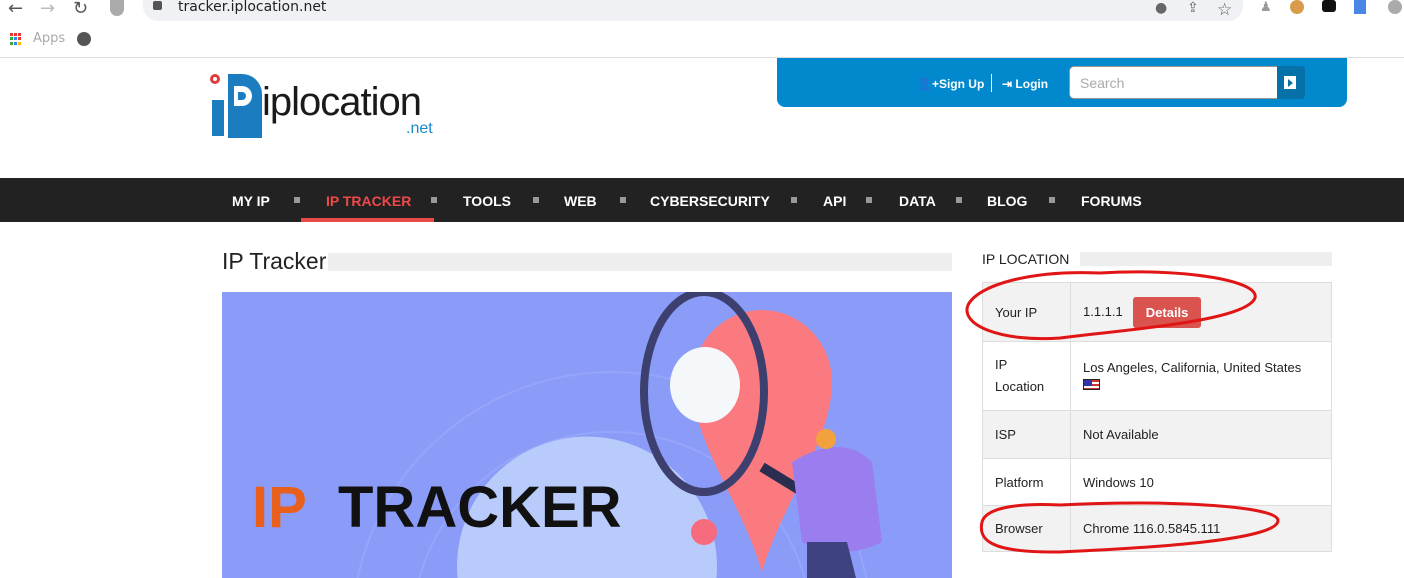 The width and height of the screenshot is (1404, 578). I want to click on row-label: ISP, so click(1026, 434).